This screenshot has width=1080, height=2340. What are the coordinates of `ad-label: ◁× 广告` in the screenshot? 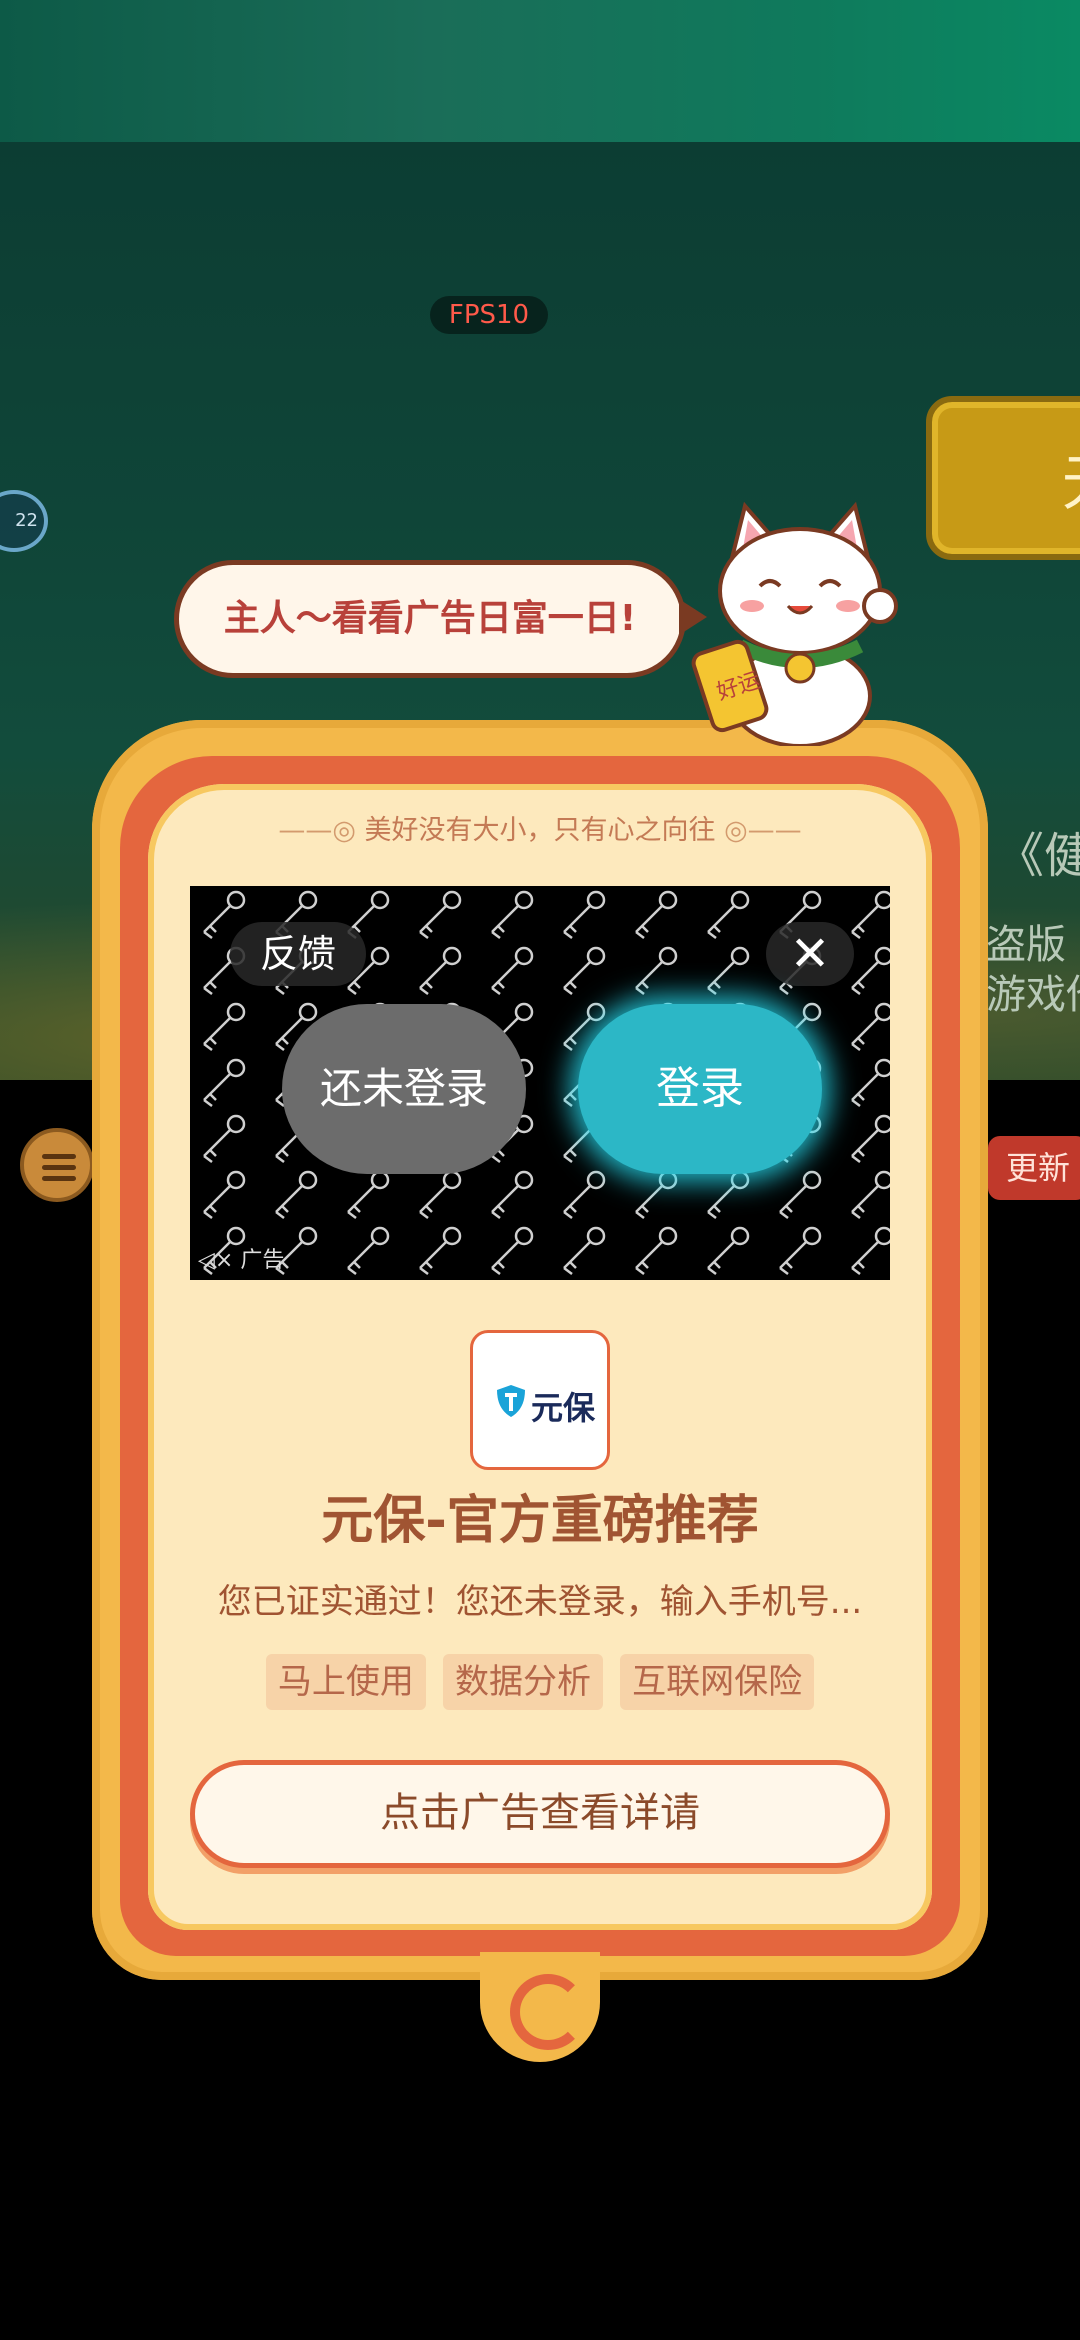 It's located at (241, 1258).